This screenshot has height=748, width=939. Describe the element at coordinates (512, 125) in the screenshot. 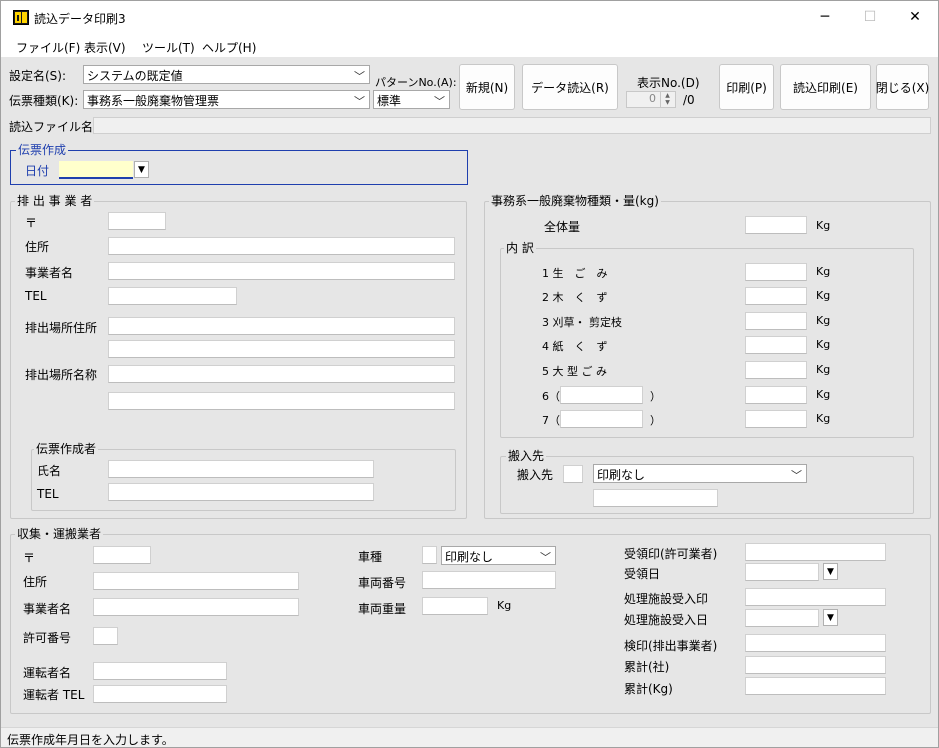

I see `read-file-field` at that location.